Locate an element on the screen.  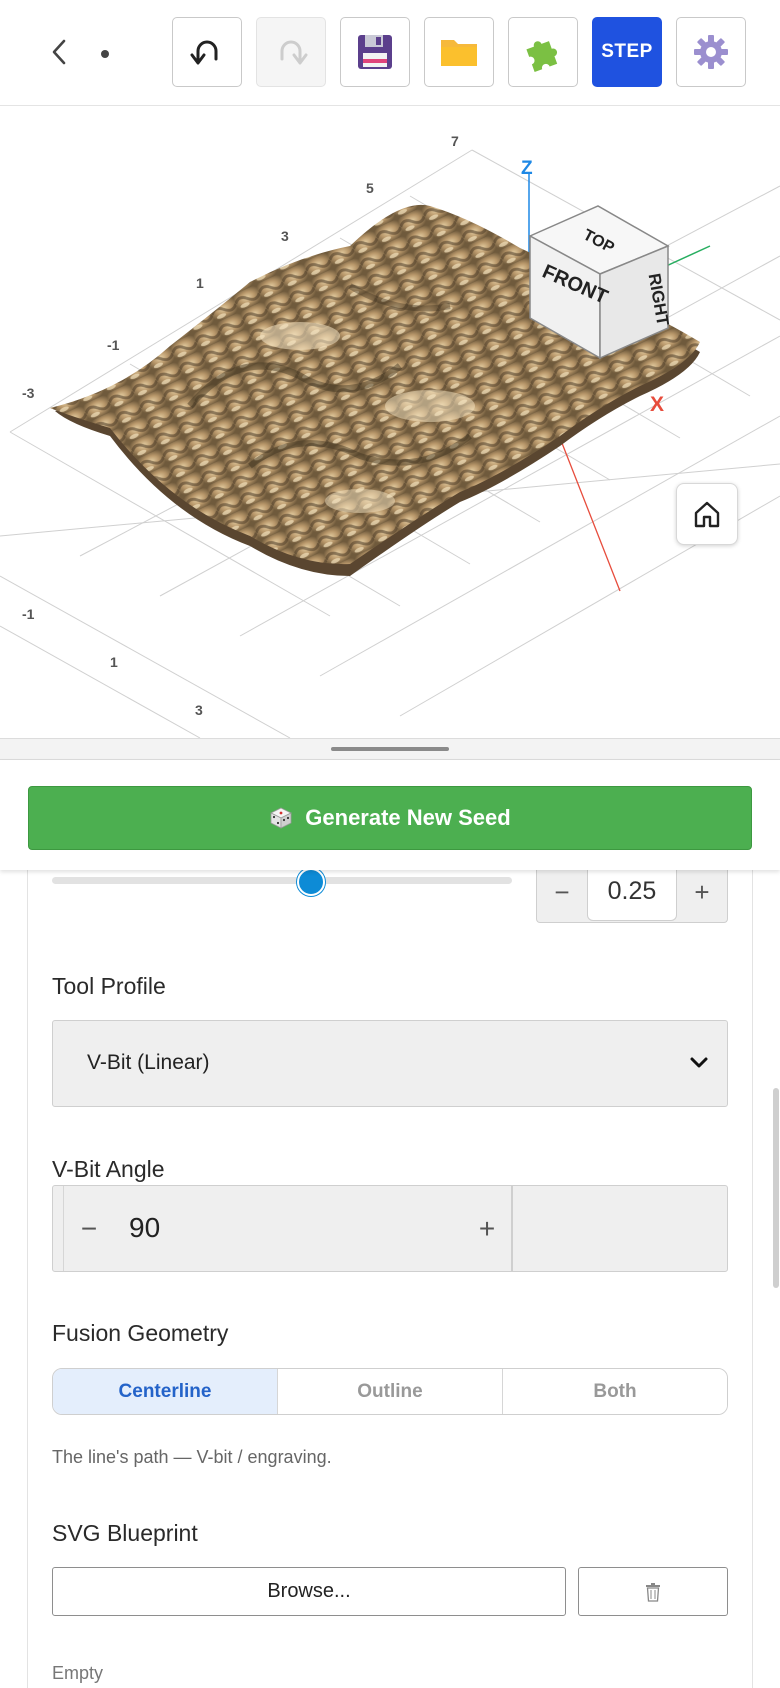
open-folder-button is located at coordinates (459, 52).